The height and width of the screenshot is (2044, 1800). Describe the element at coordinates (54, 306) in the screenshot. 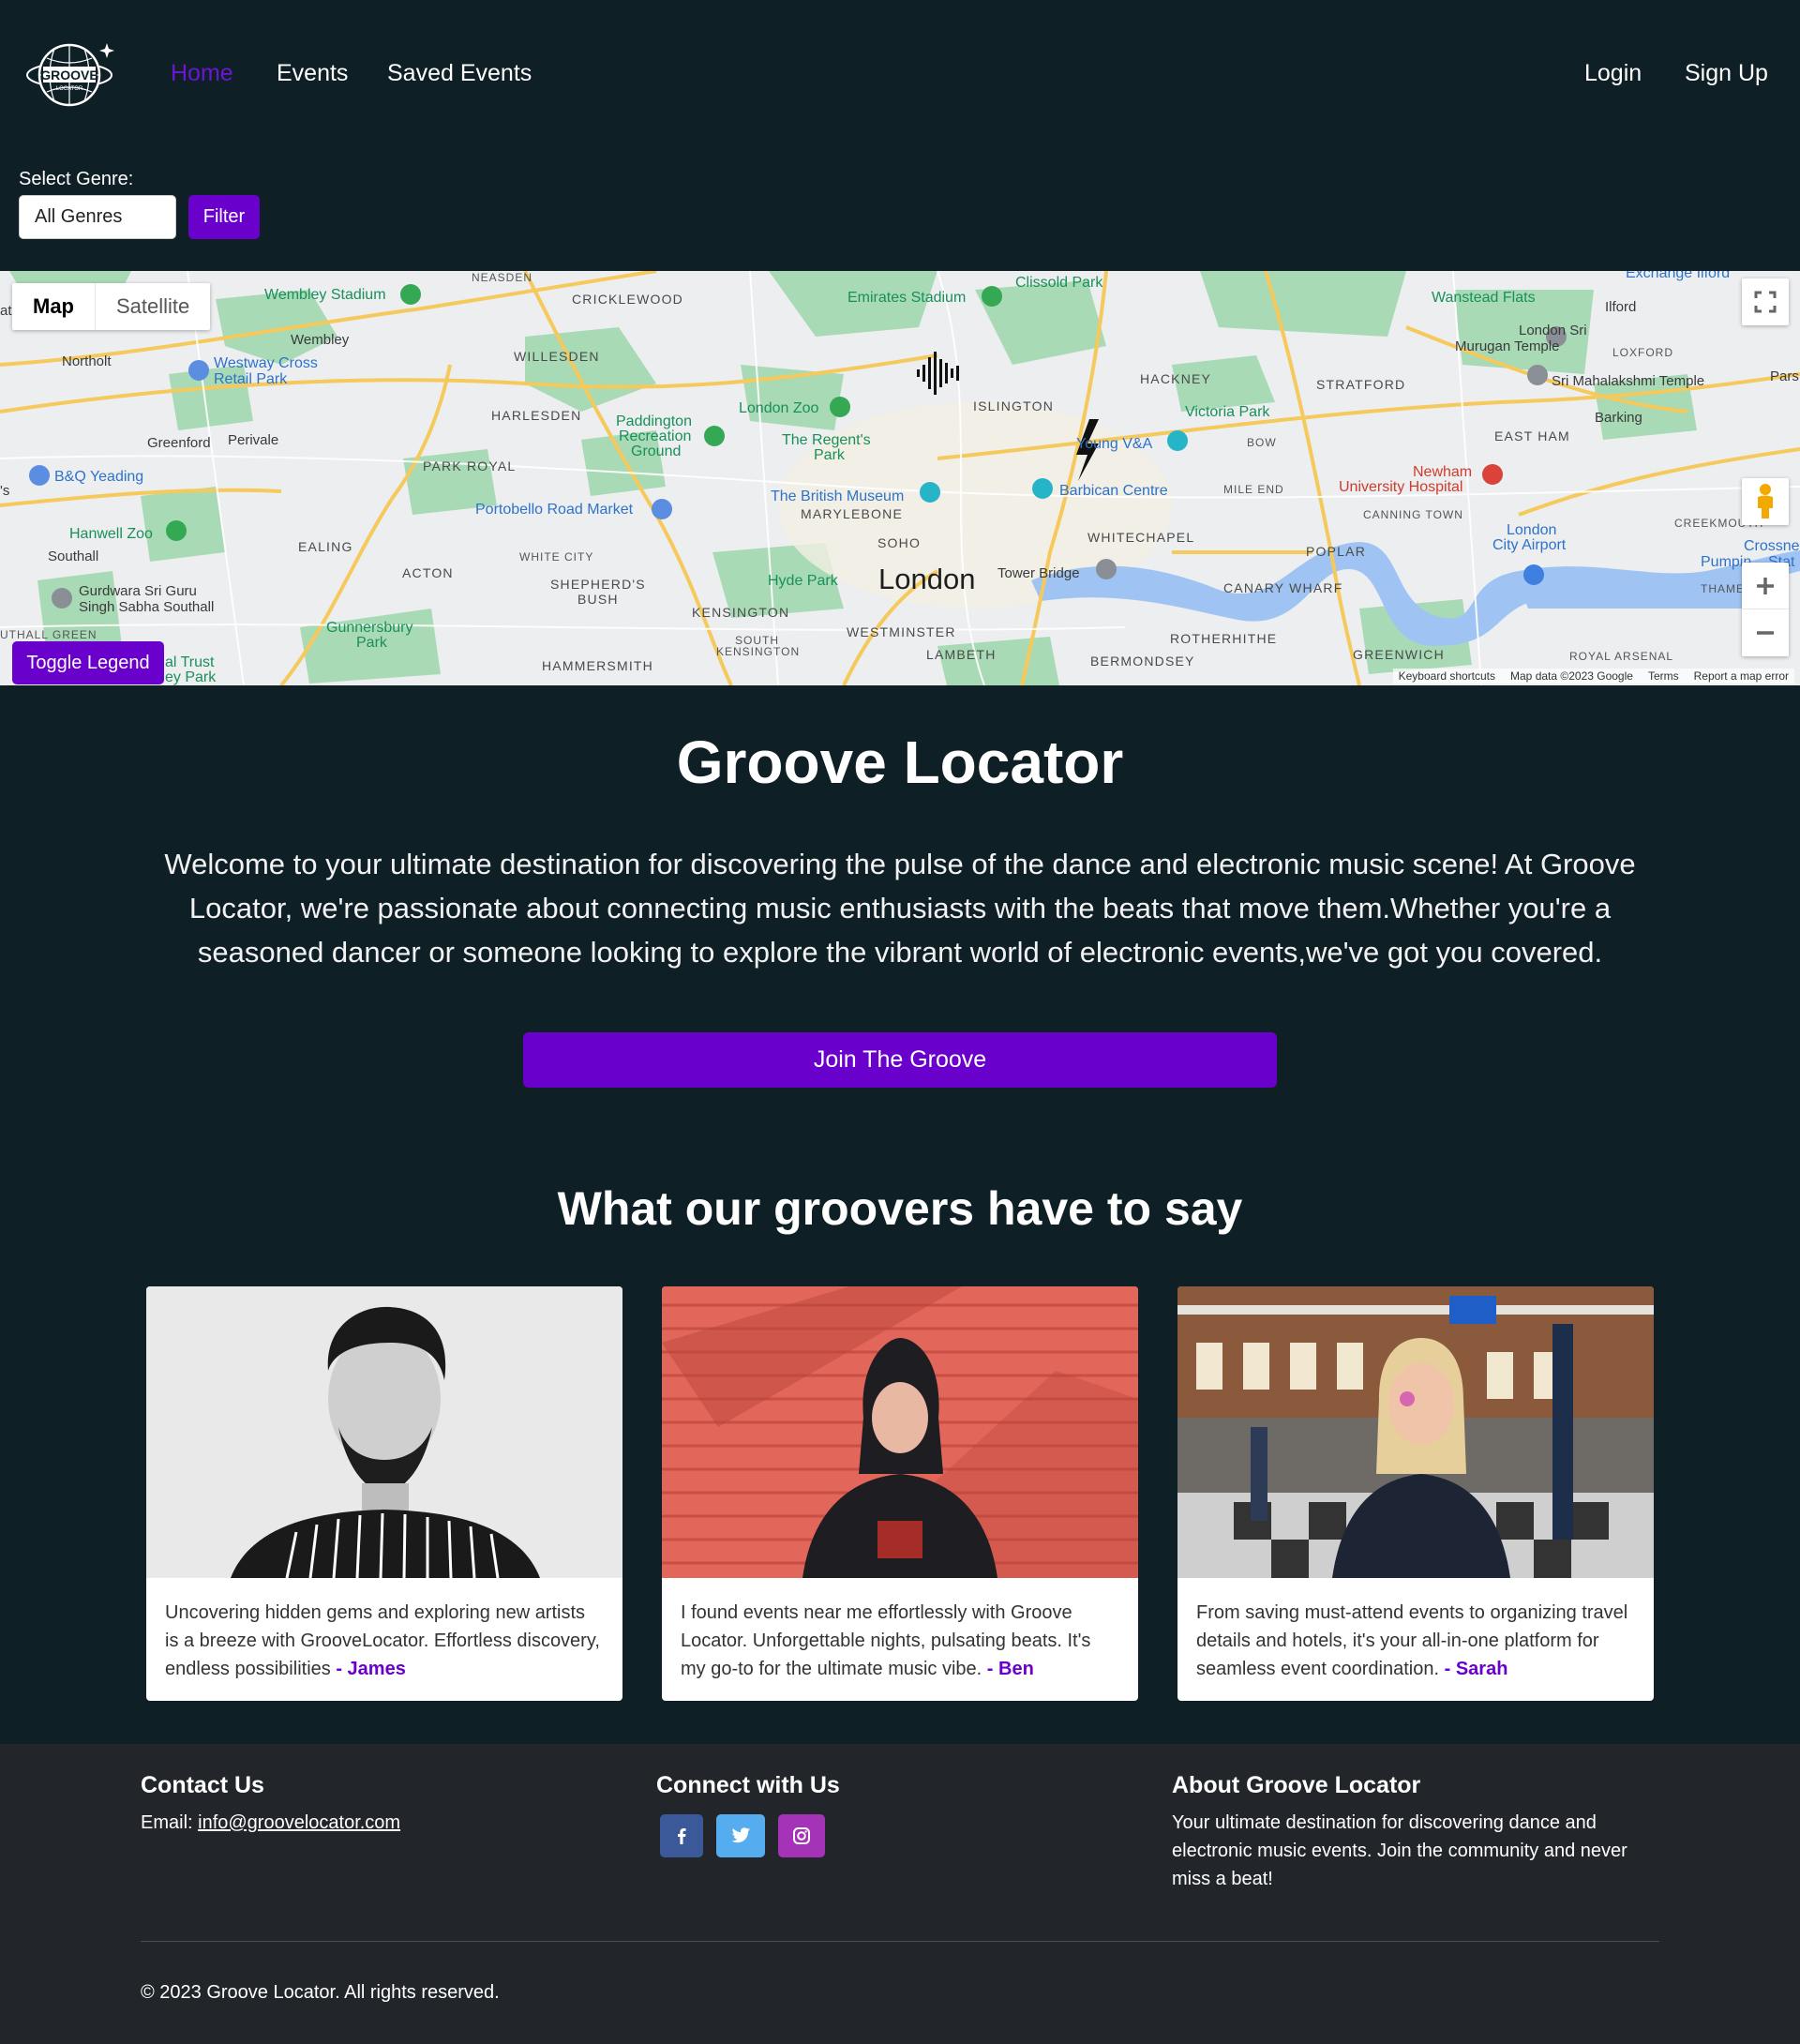

I see `map-type-map-button: Map` at that location.